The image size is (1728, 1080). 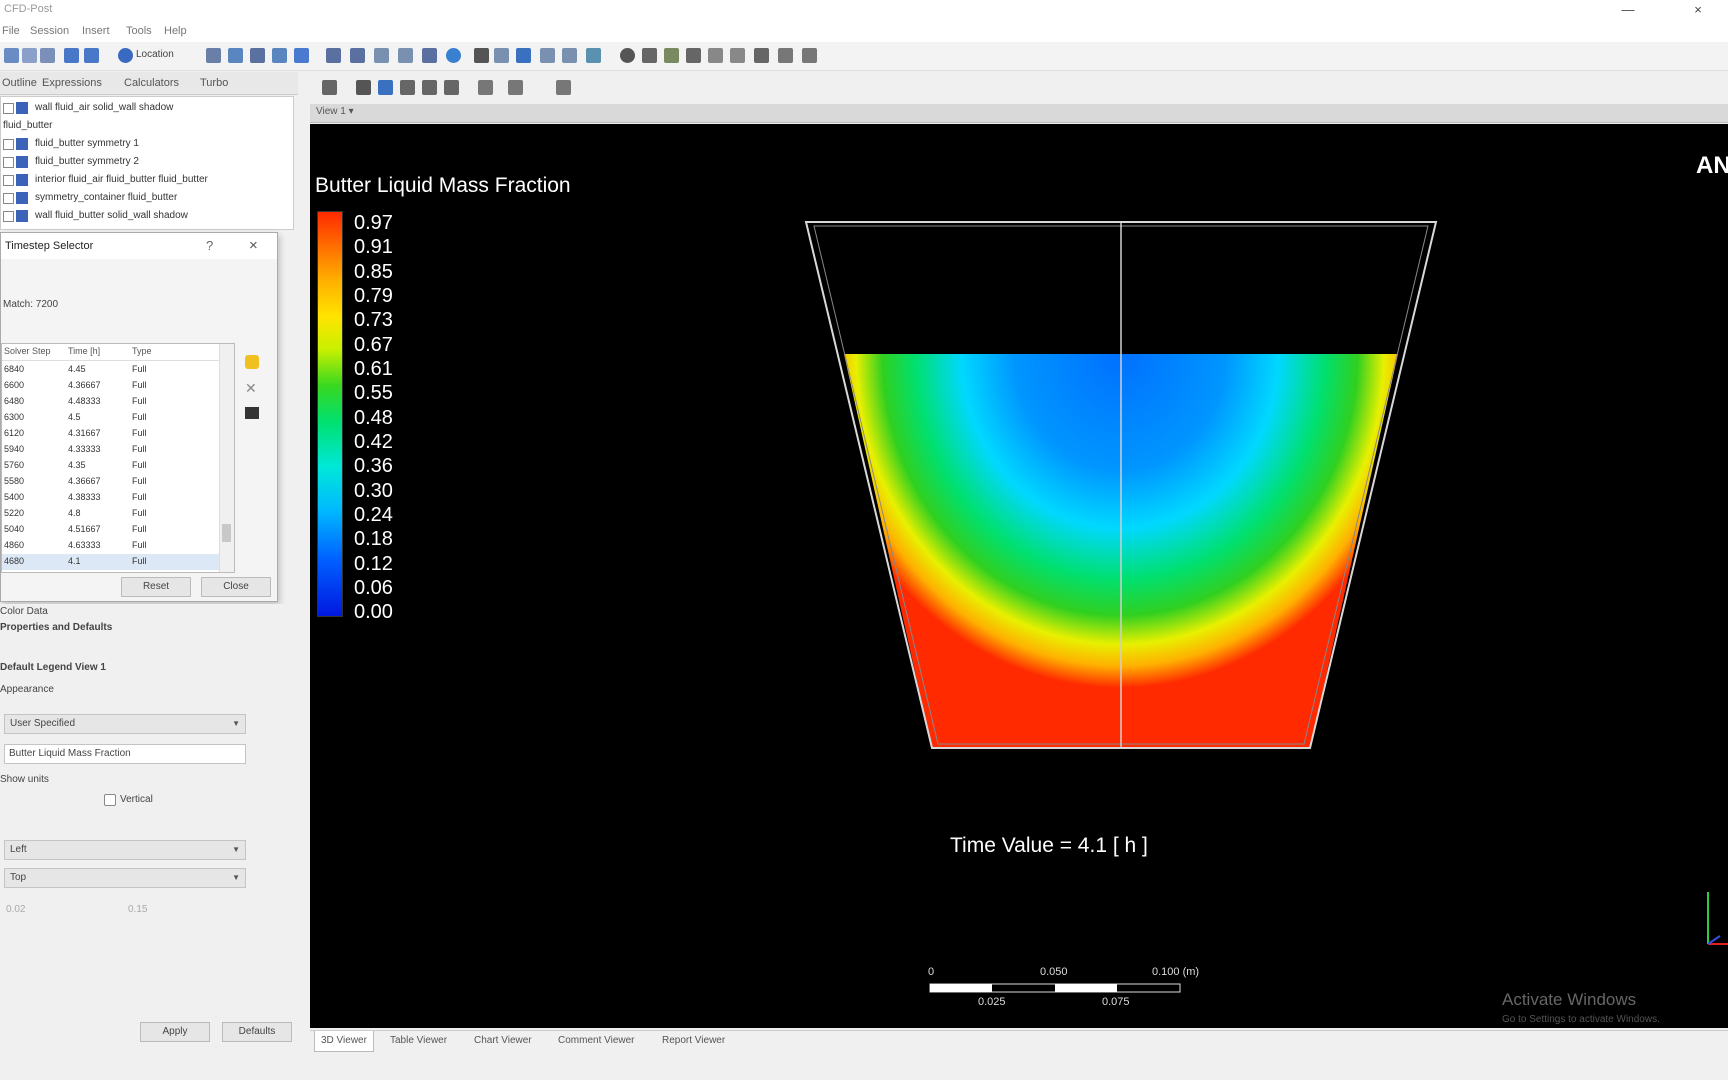 What do you see at coordinates (111, 530) in the screenshot?
I see `table-row: 5040 4.51667 Full` at bounding box center [111, 530].